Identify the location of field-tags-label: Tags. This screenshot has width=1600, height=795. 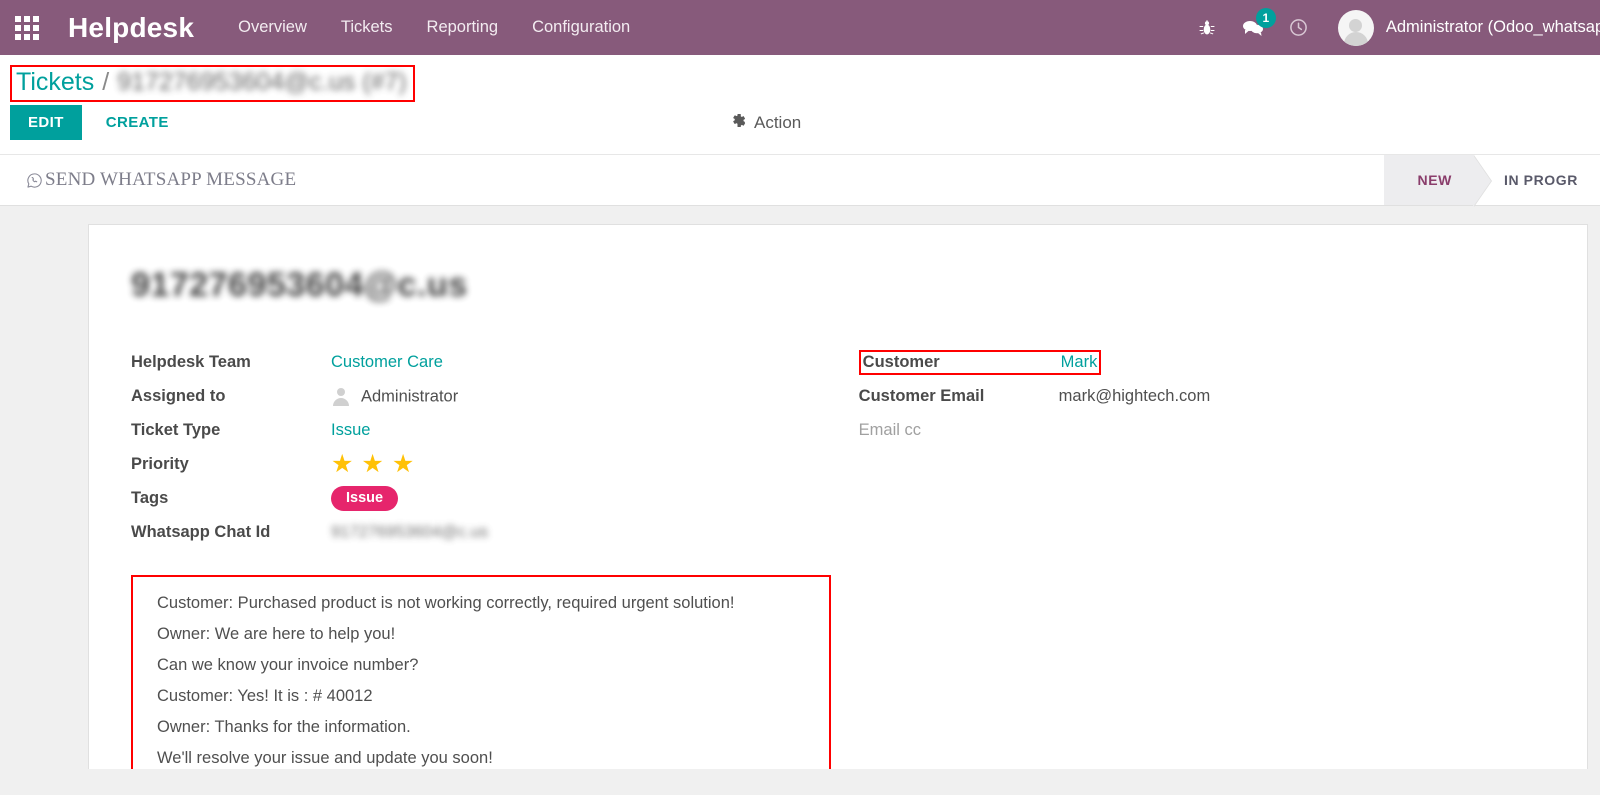
(150, 498).